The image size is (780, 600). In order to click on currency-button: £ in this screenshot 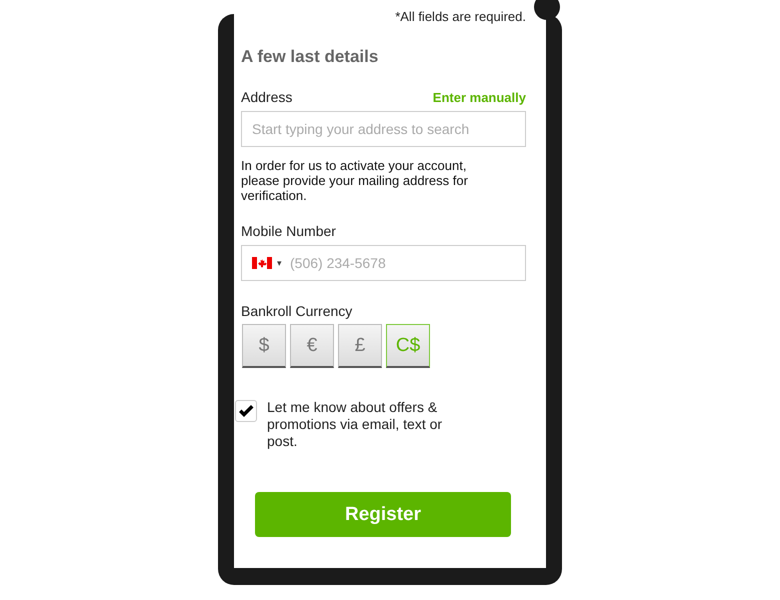, I will do `click(360, 346)`.